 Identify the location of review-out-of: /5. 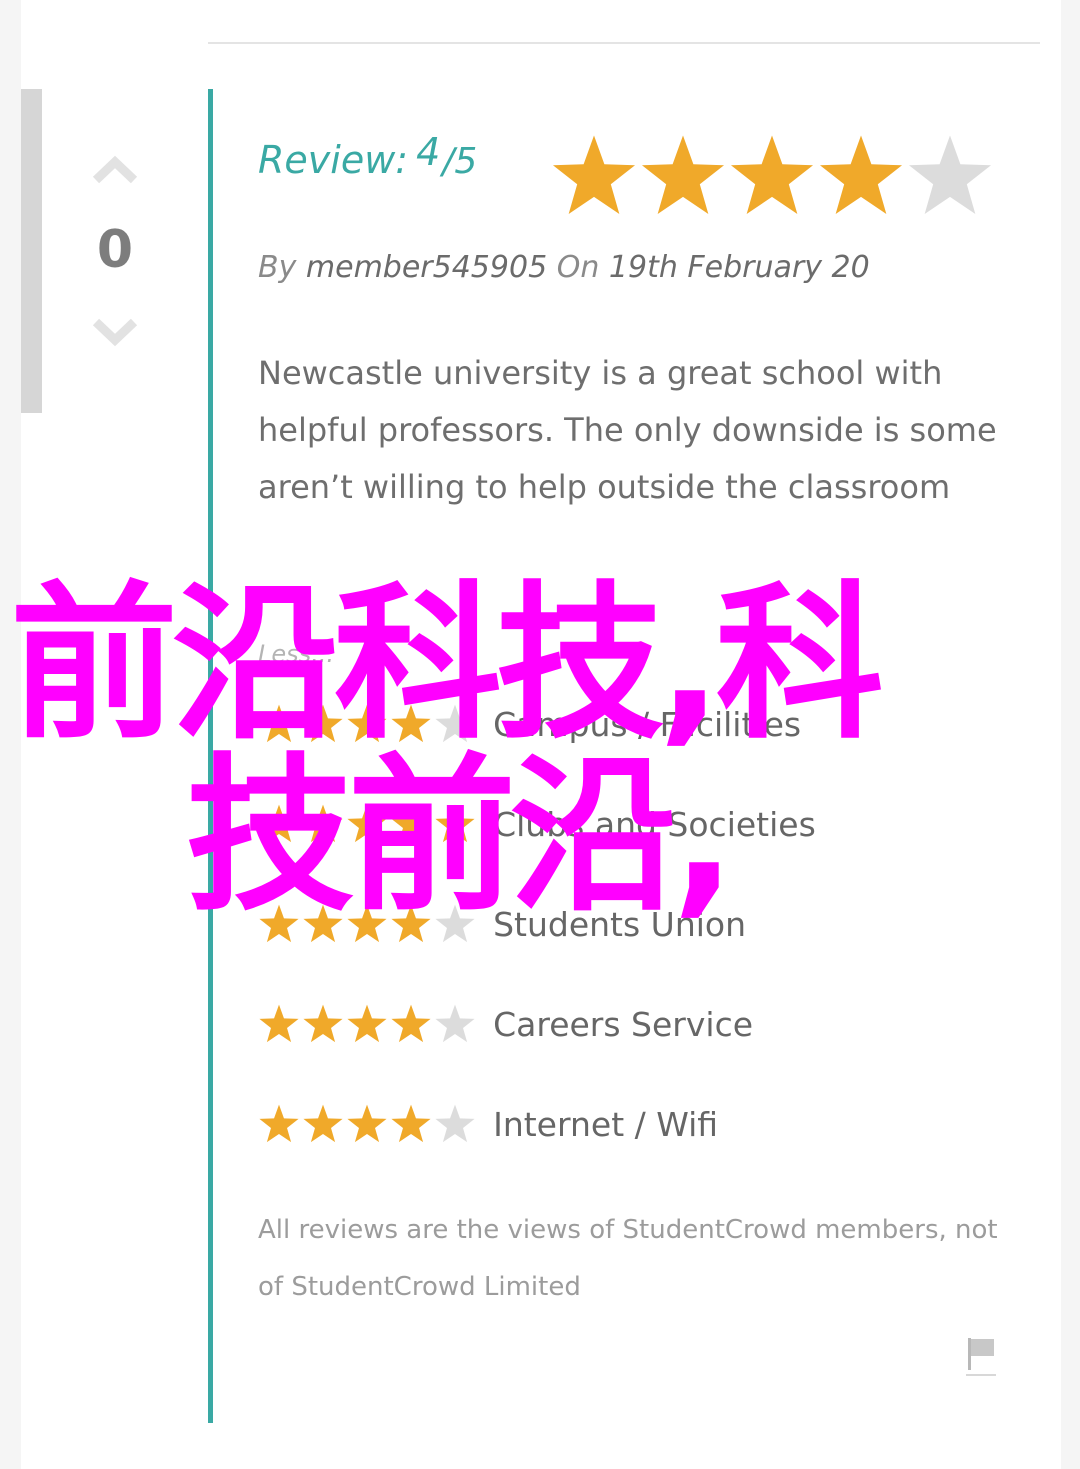
(460, 161).